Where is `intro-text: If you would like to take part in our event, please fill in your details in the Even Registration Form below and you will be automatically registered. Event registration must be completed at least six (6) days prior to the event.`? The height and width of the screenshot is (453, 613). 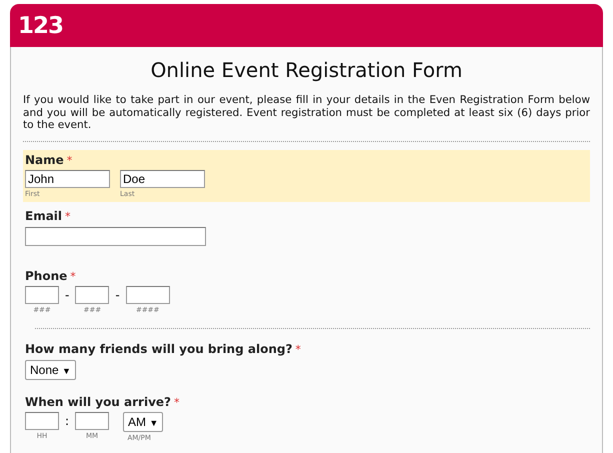 intro-text: If you would like to take part in our event, please fill in your details in the Even Registration Form below and you will be automatically registered. Event registration must be completed at least six (6) days prior to the event. is located at coordinates (306, 113).